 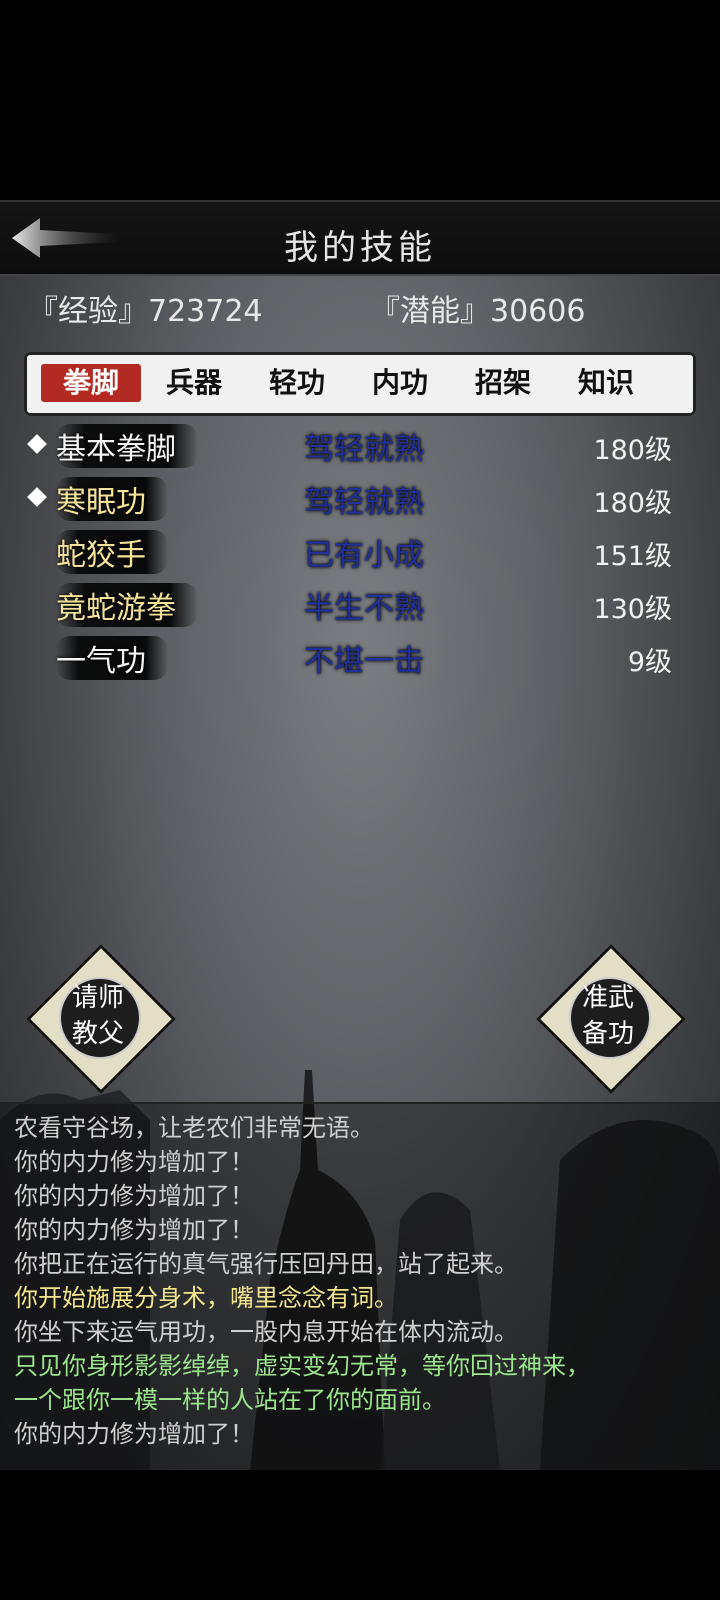 I want to click on skill-row: 一气功 不堪一击 9级, so click(x=360, y=659).